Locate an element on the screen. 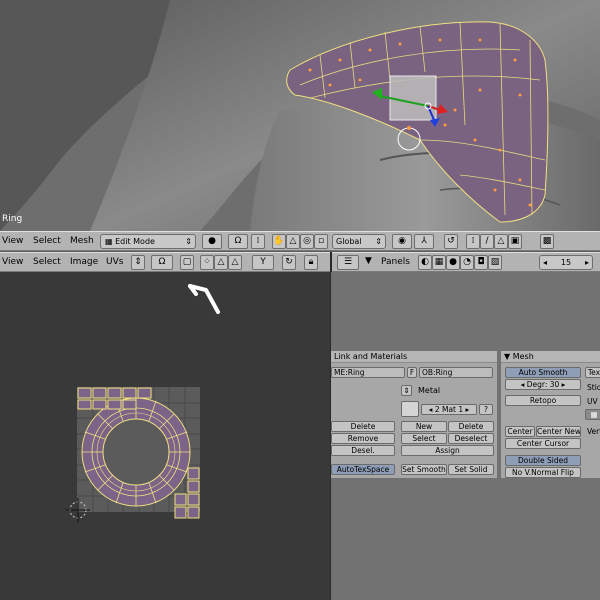 This screenshot has width=600, height=600. pivot-icon: Y is located at coordinates (263, 262).